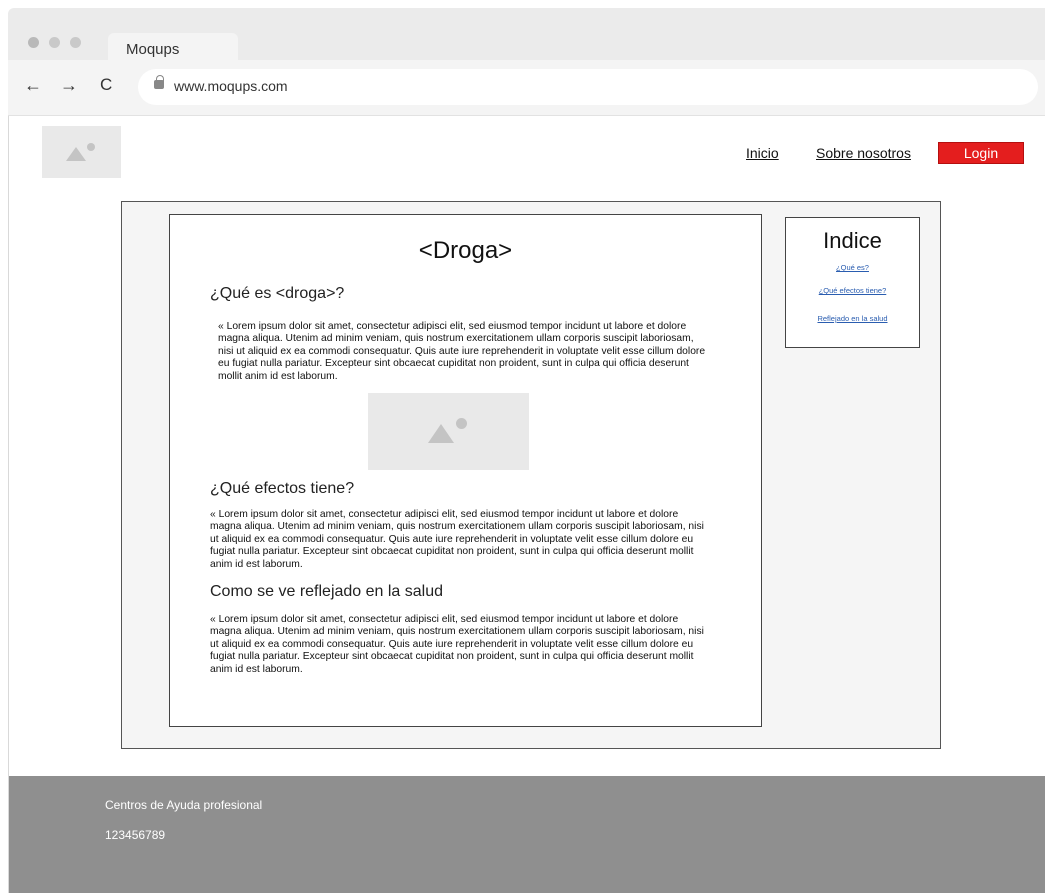 This screenshot has height=893, width=1045. I want to click on article-title: <Droga>, so click(465, 250).